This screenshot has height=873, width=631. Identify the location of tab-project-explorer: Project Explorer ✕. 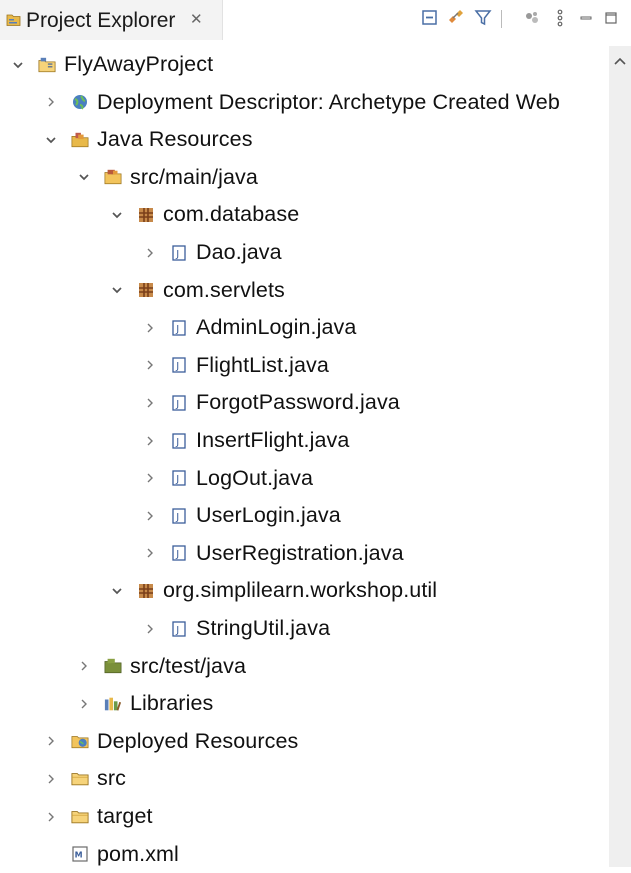
(111, 20).